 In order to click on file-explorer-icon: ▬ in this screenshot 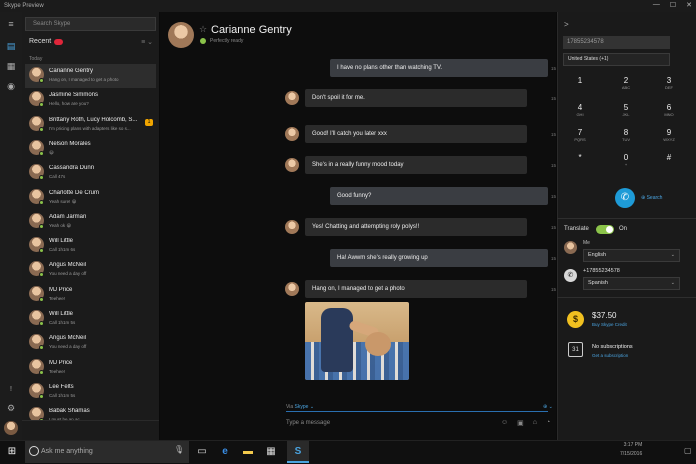, I will do `click(248, 452)`.